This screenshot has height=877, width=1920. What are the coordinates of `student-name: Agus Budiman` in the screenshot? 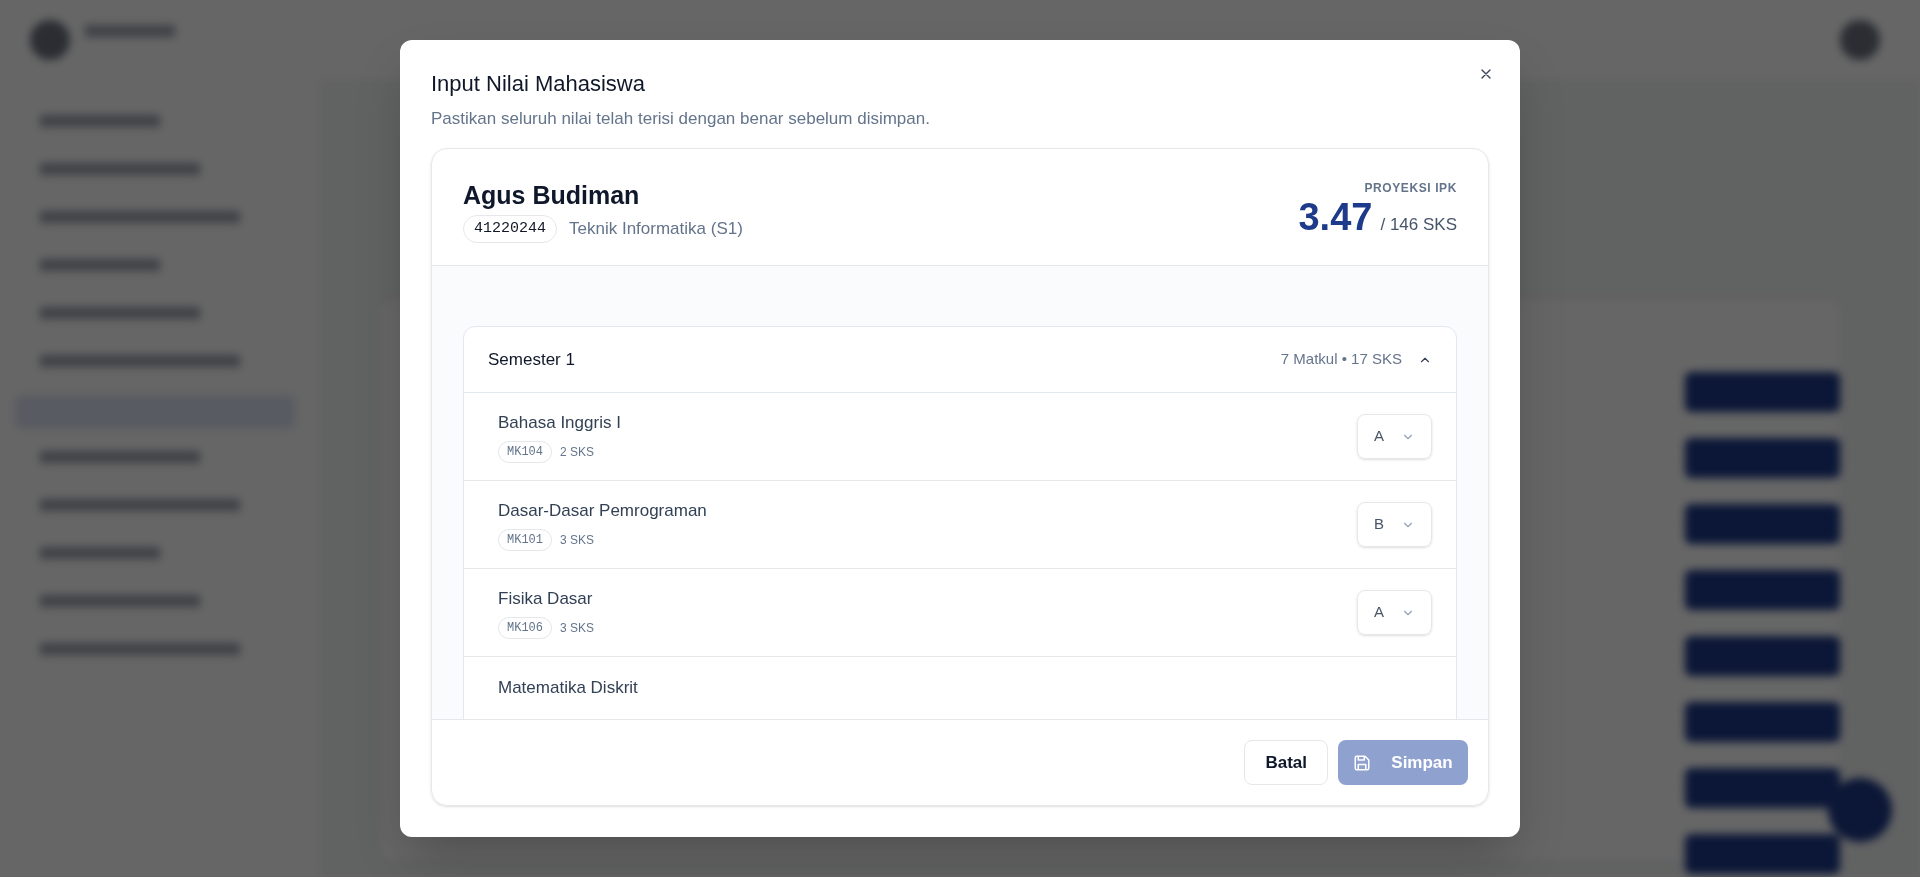 It's located at (552, 195).